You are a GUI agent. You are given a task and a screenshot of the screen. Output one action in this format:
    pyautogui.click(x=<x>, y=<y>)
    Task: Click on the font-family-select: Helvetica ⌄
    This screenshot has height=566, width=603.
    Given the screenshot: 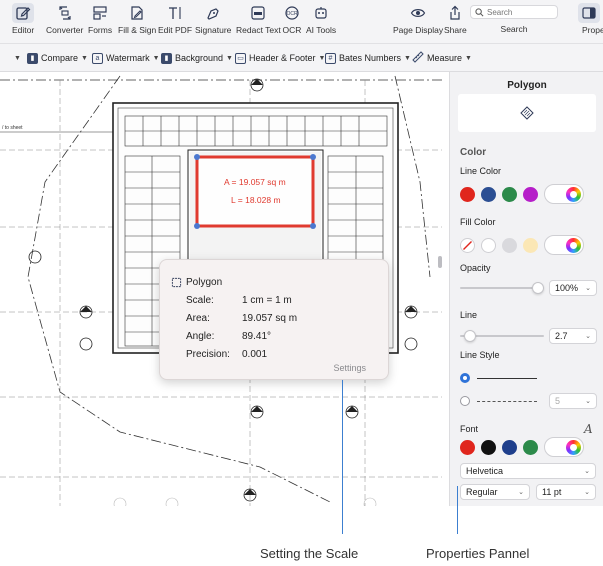 What is the action you would take?
    pyautogui.click(x=528, y=471)
    